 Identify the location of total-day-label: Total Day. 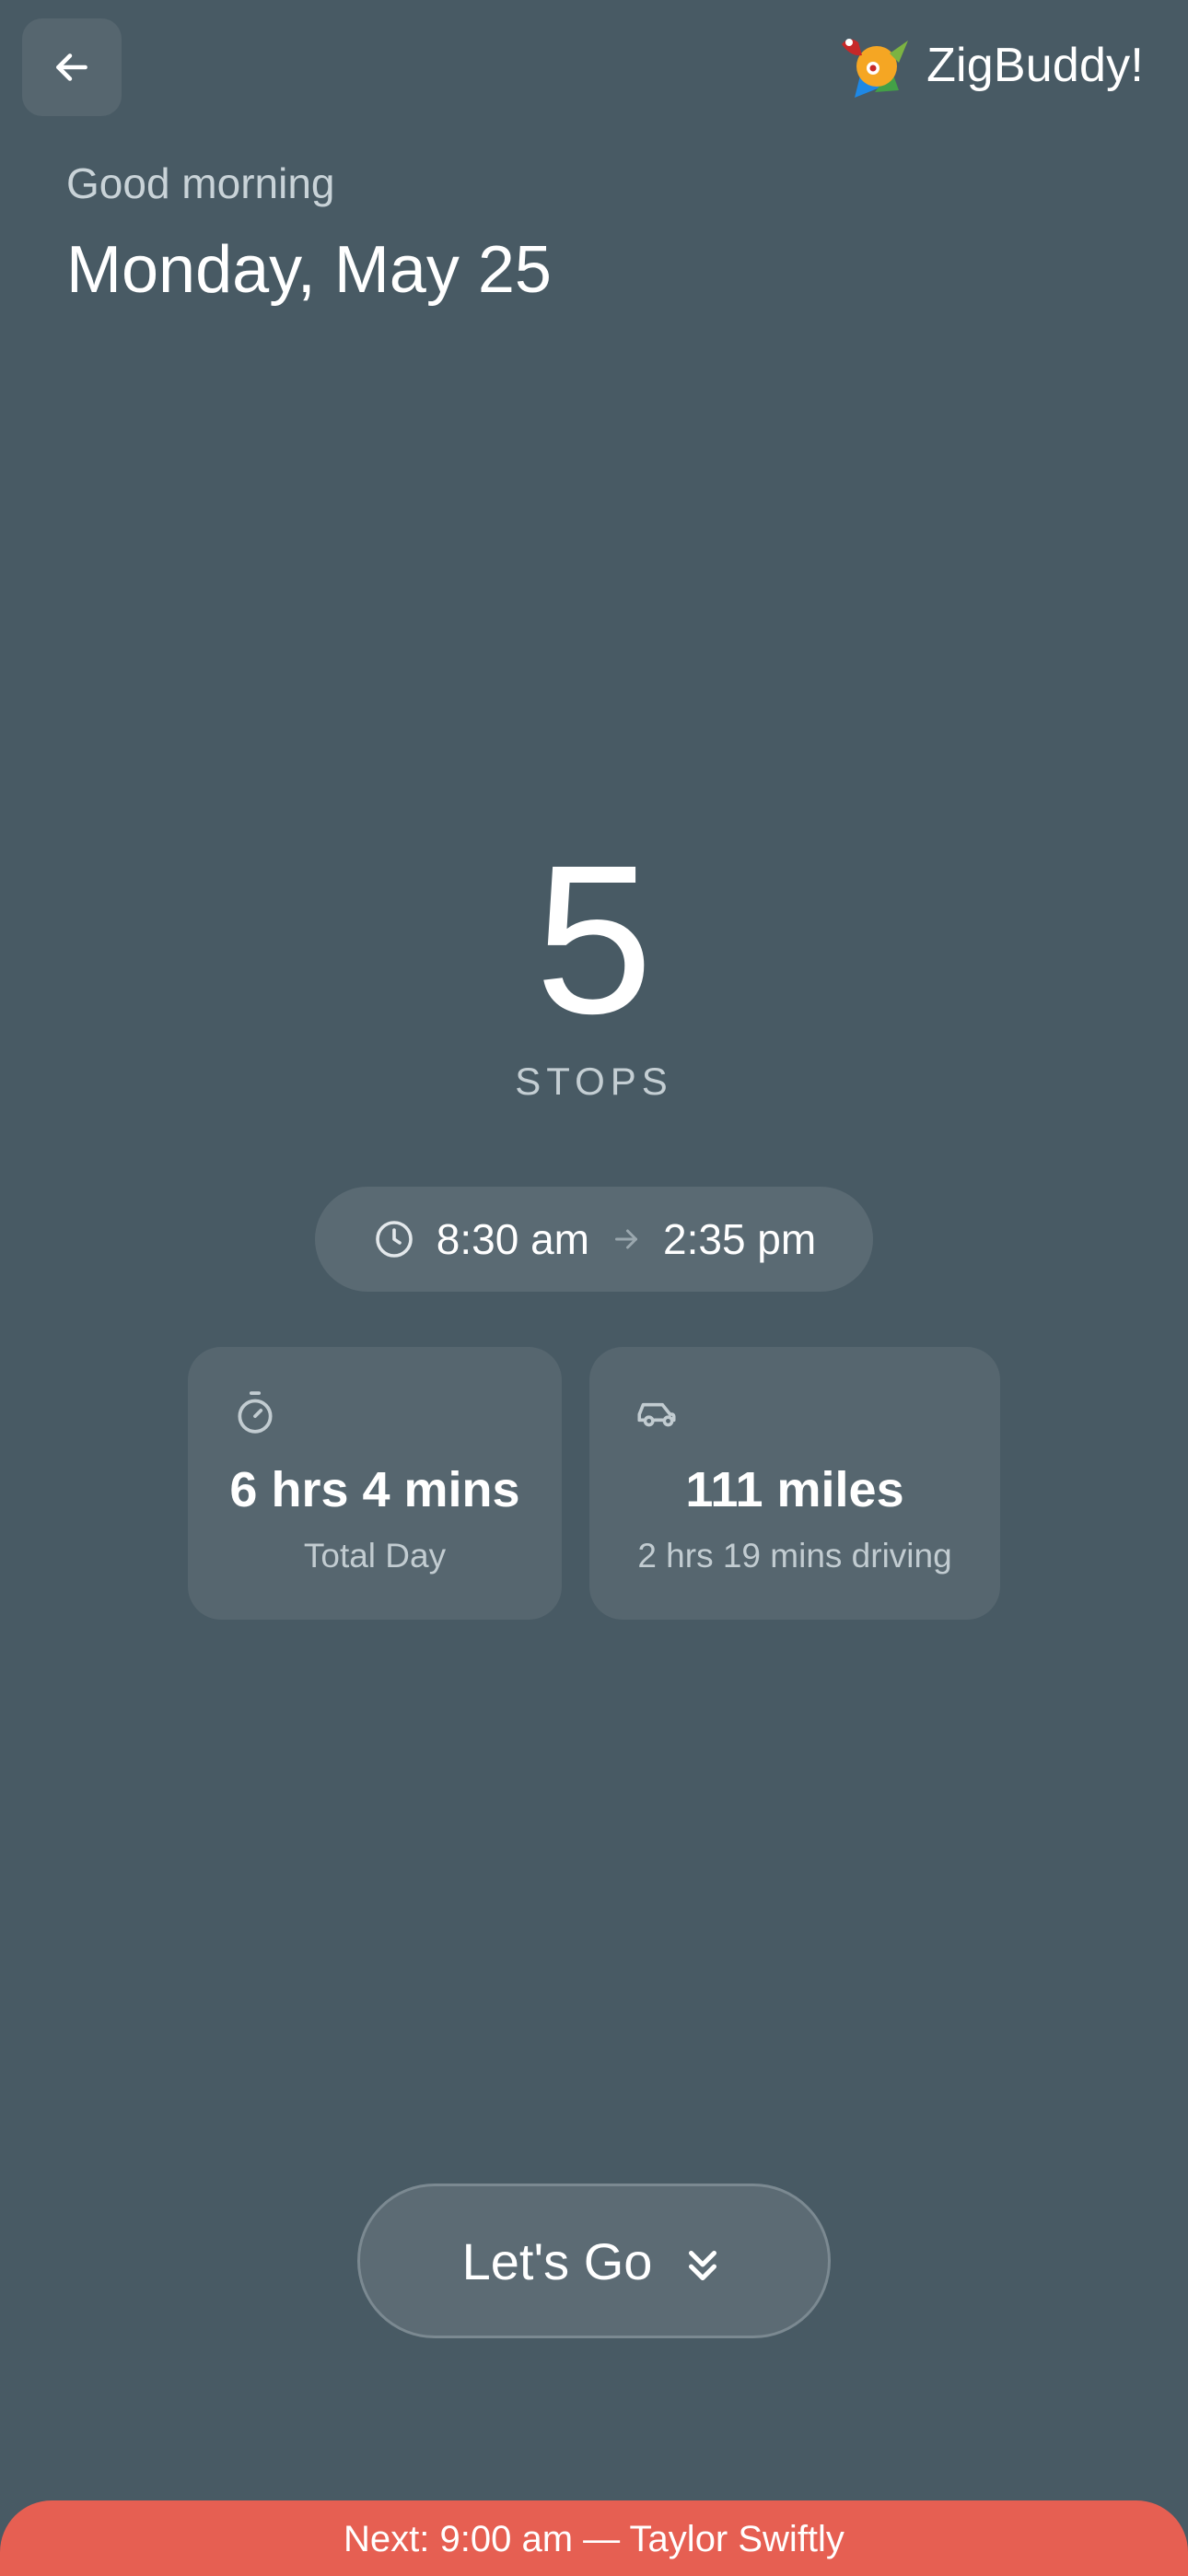
(375, 1556).